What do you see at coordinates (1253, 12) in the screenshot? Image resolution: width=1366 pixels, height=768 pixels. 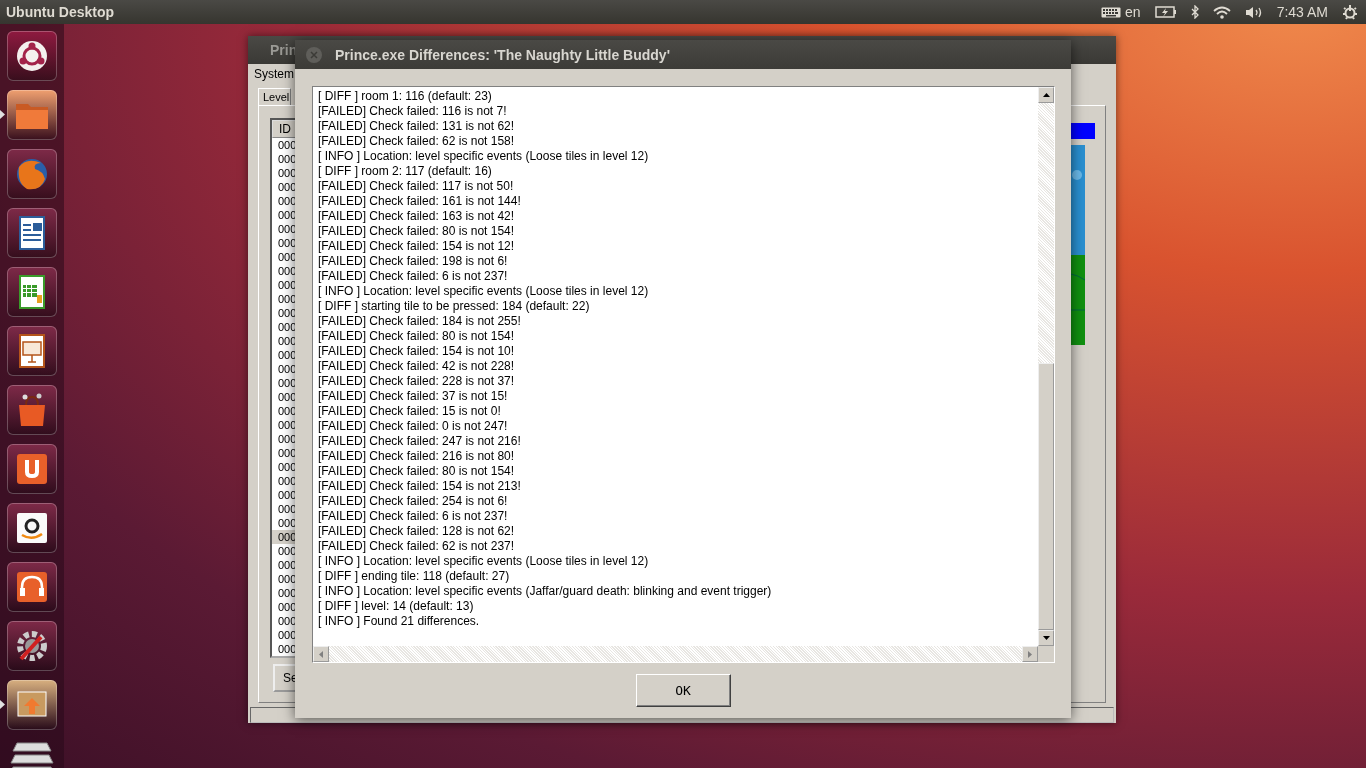 I see `volume-icon` at bounding box center [1253, 12].